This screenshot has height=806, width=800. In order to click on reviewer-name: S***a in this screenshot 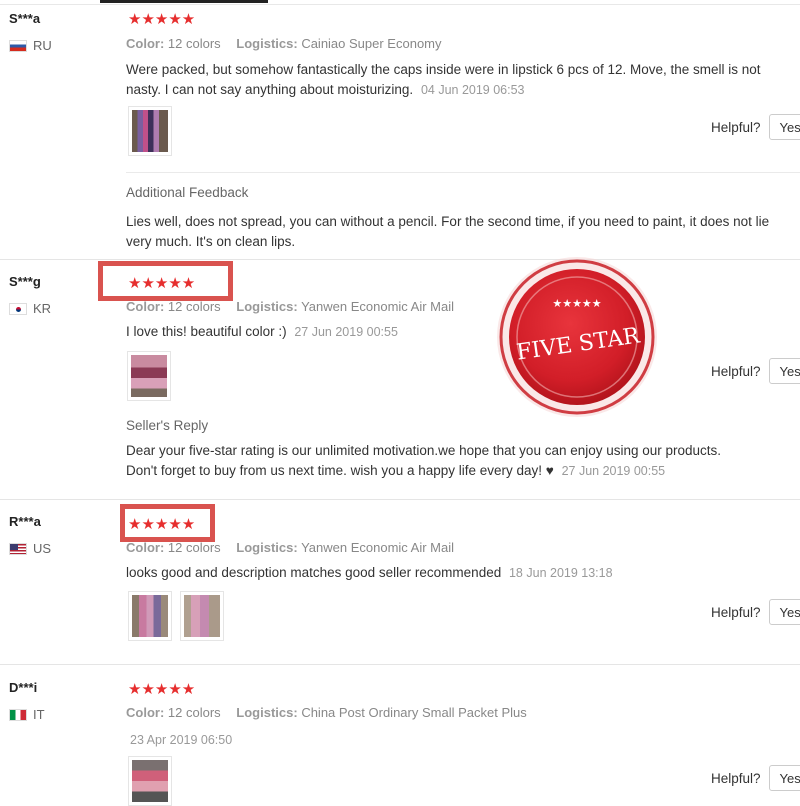, I will do `click(25, 18)`.